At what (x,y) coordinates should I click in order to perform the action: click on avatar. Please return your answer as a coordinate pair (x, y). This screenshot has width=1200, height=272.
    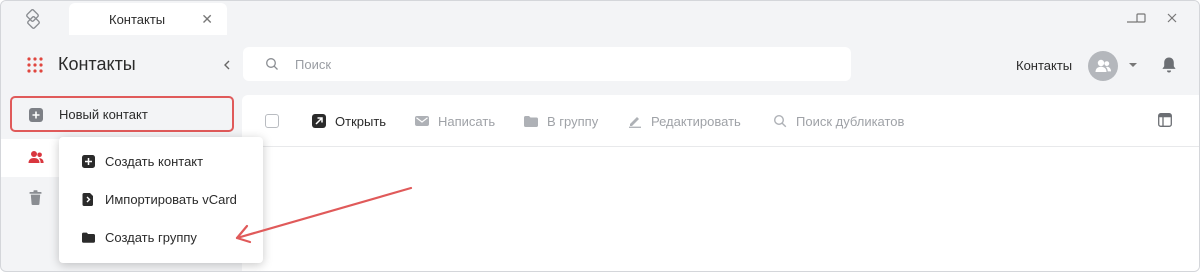
    Looking at the image, I should click on (1103, 66).